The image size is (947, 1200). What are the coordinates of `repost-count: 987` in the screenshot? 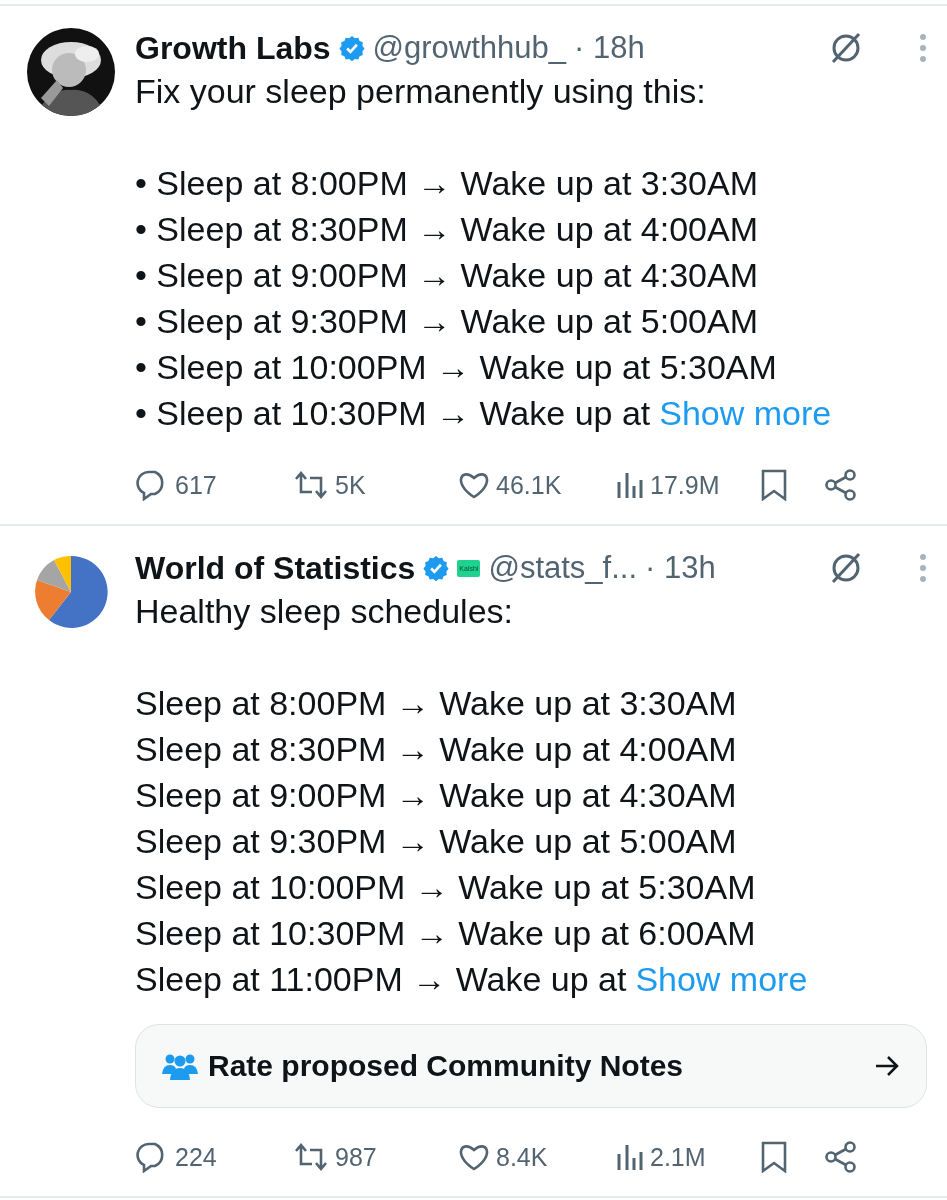 It's located at (356, 1157).